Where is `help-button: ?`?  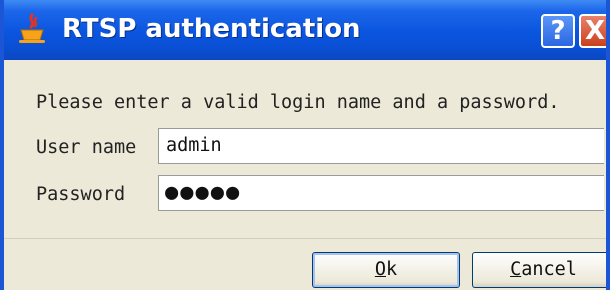
help-button: ? is located at coordinates (558, 31).